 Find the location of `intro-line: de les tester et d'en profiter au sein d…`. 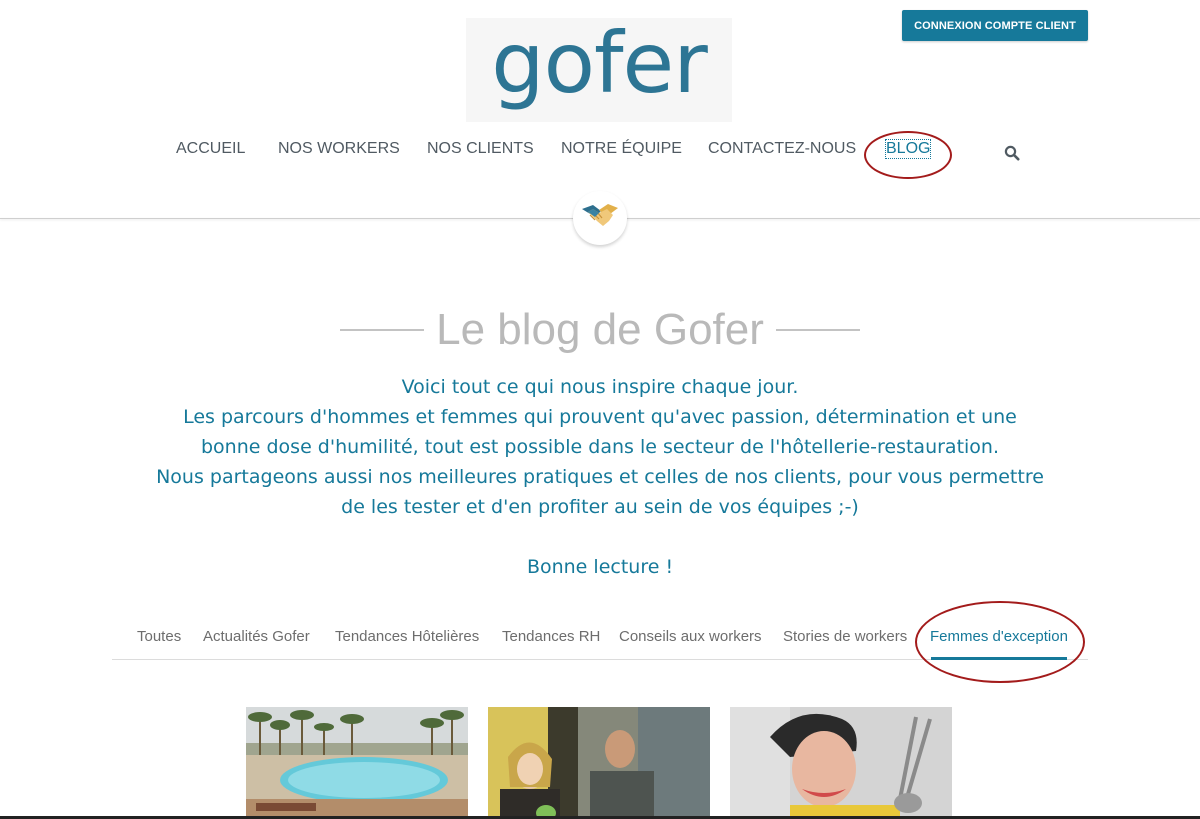

intro-line: de les tester et d'en profiter au sein d… is located at coordinates (600, 507).